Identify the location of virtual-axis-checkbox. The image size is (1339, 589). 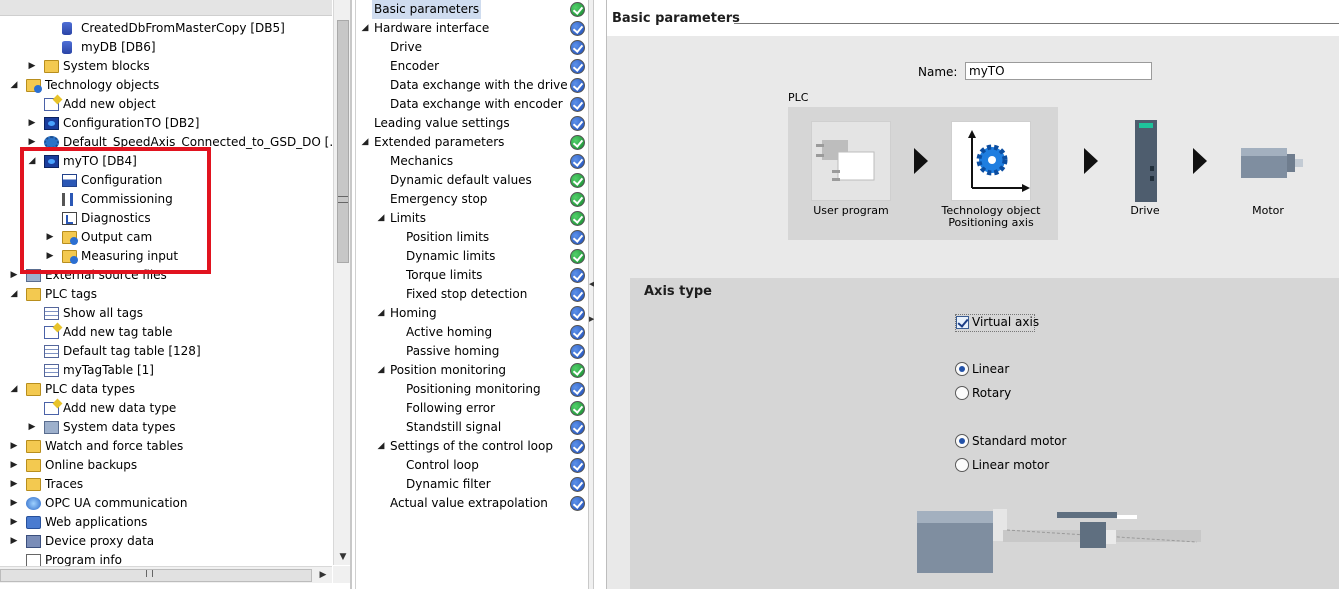
(962, 322).